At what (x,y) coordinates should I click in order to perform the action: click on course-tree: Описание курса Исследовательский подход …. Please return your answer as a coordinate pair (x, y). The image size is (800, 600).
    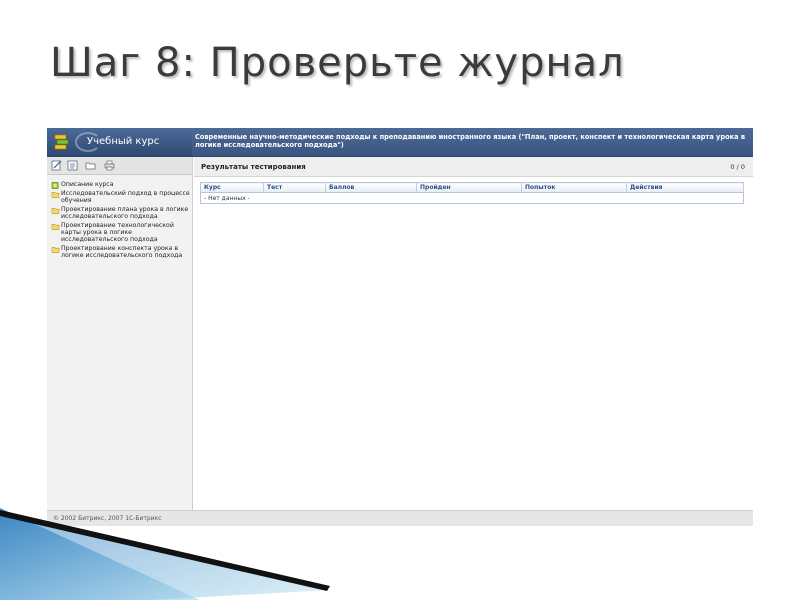
    Looking at the image, I should click on (121, 221).